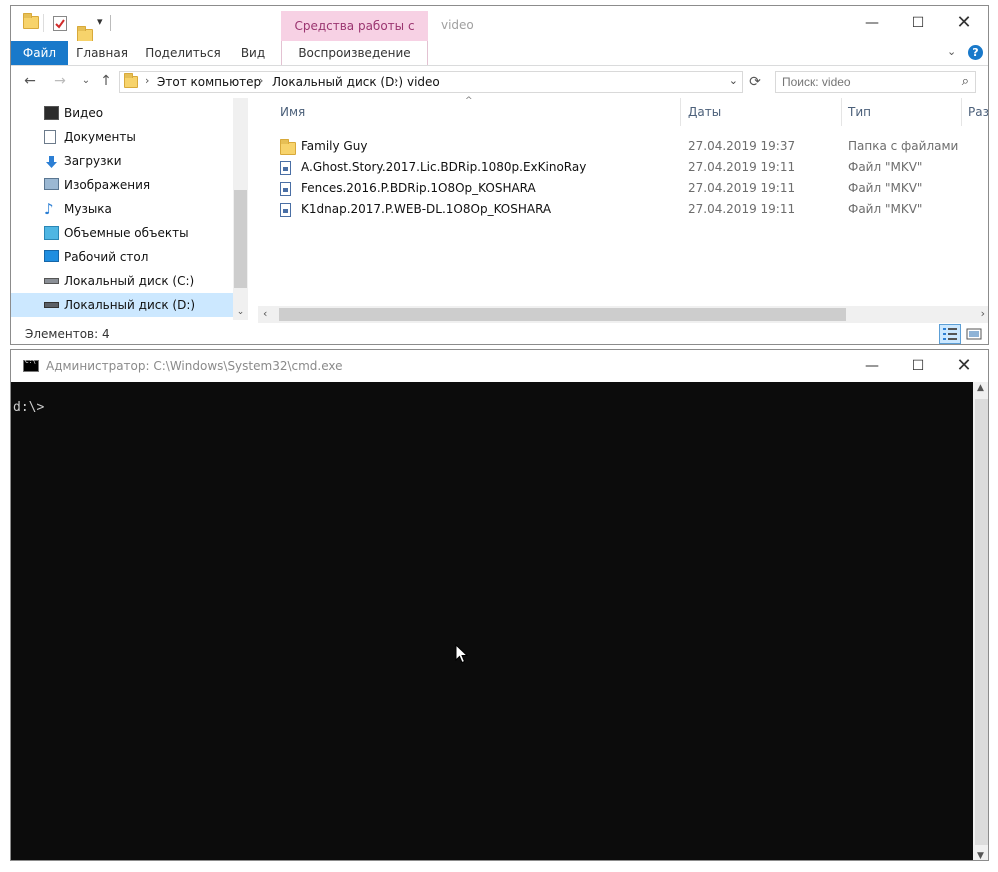  Describe the element at coordinates (354, 37) in the screenshot. I see `contextual-tab-header: Средства работы с видео` at that location.